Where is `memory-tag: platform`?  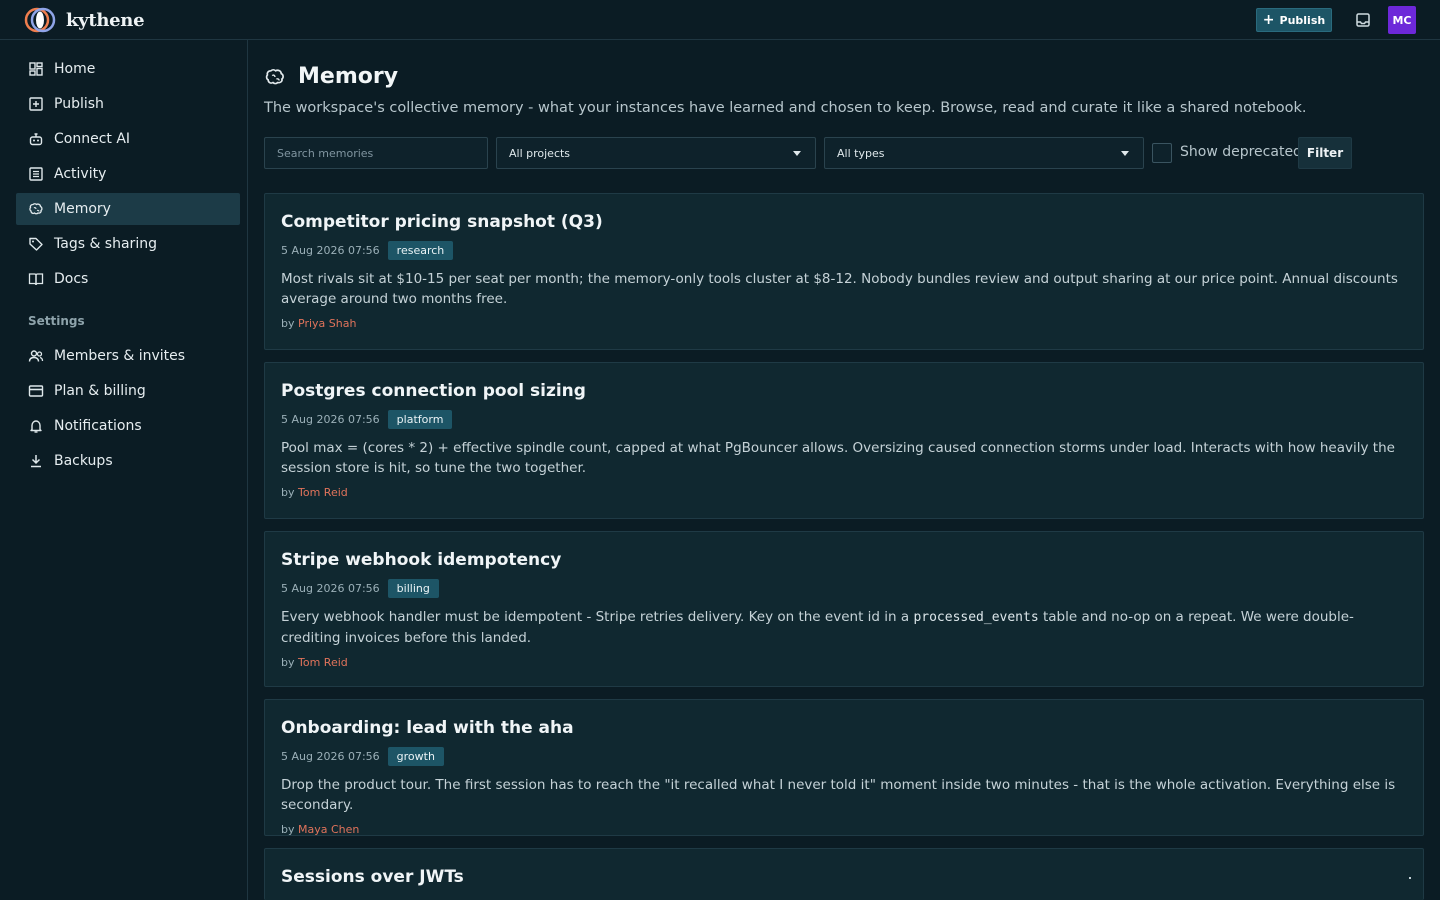 memory-tag: platform is located at coordinates (420, 419).